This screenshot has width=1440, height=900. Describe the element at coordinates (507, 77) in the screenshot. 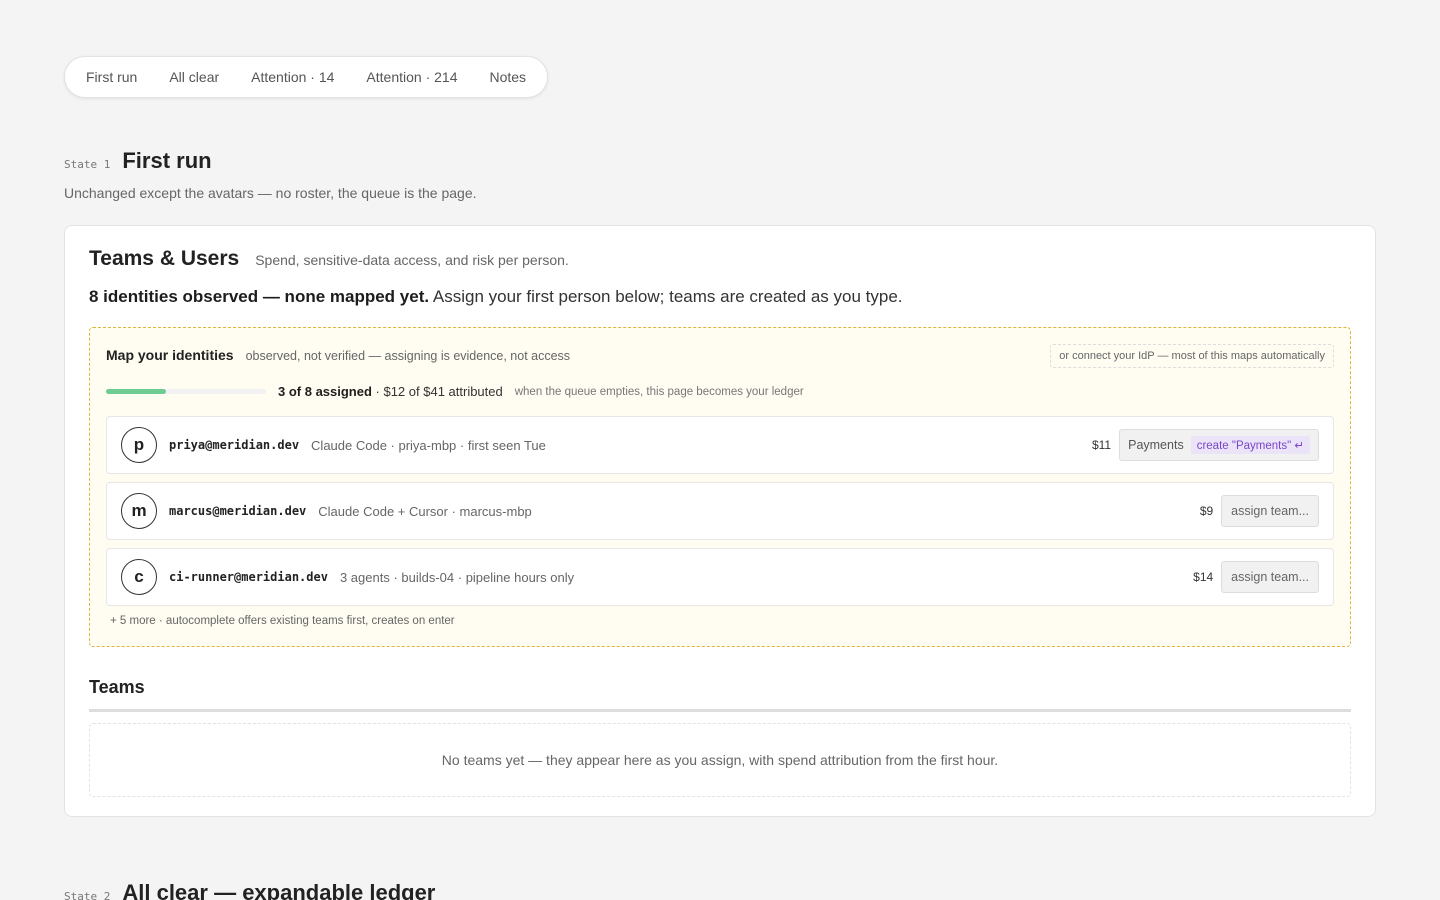

I see `tab-notes: Notes` at that location.